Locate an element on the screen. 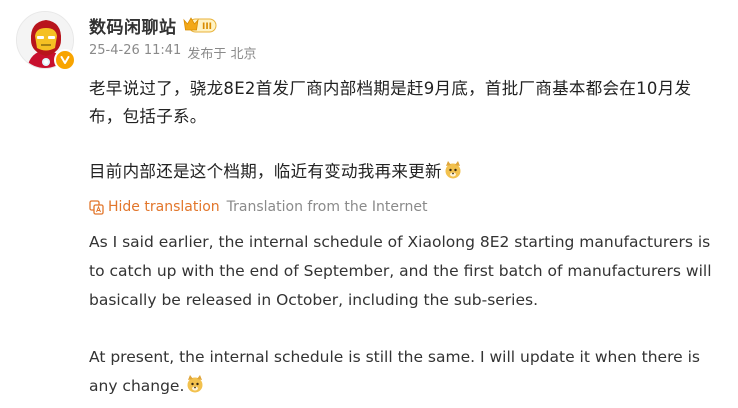  translation-source-label: Translation from the Internet is located at coordinates (327, 207).